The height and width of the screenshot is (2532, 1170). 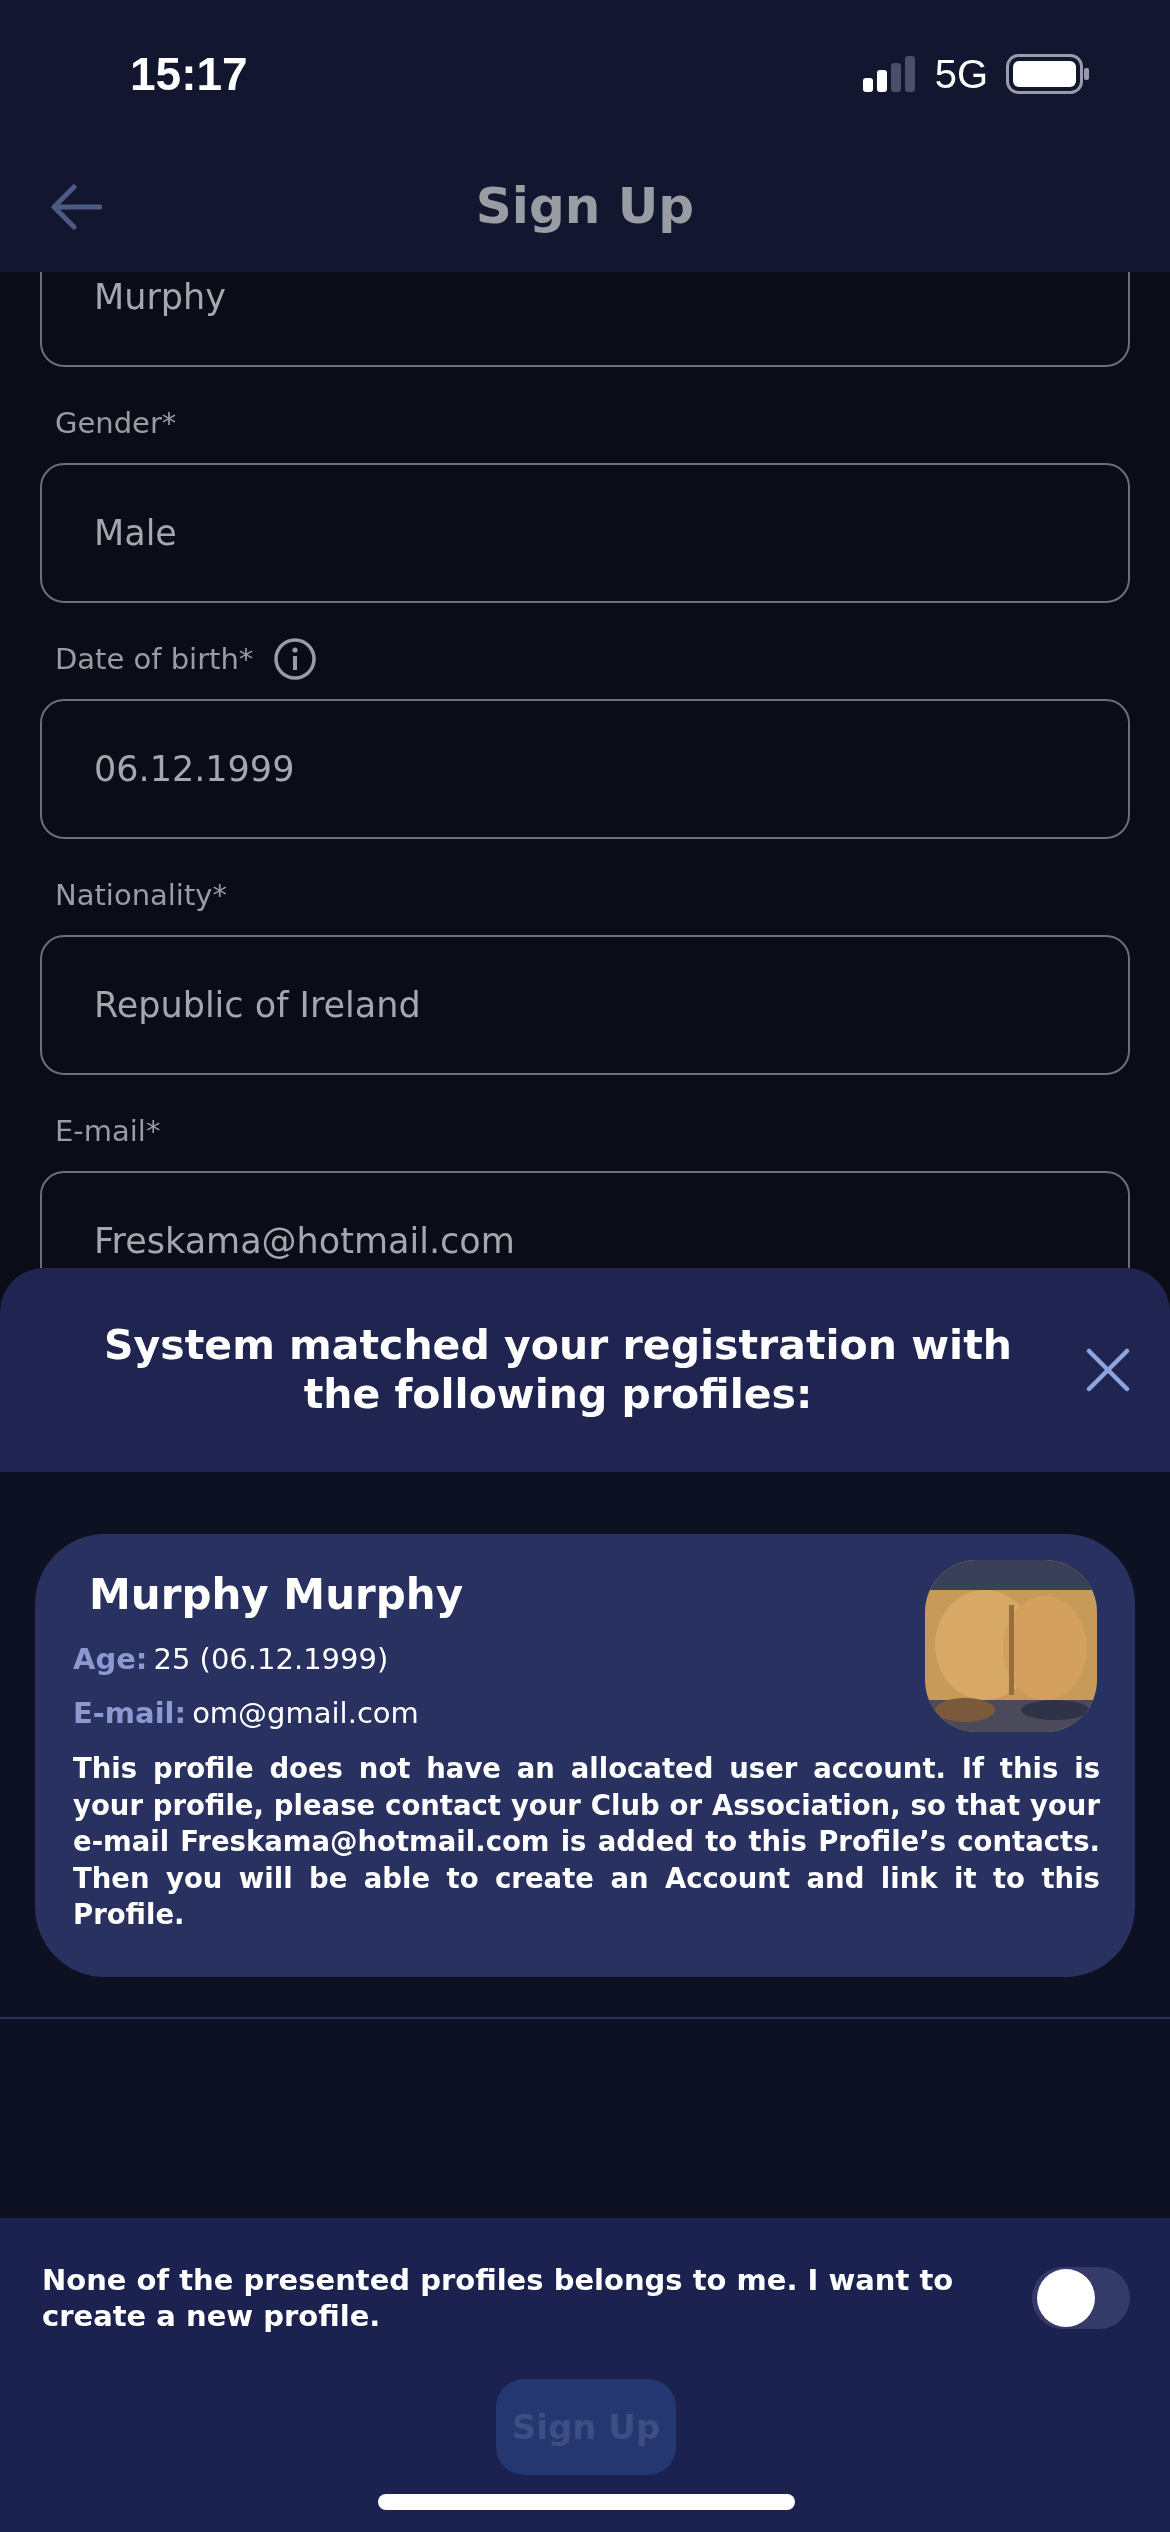 I want to click on input-field: Murphy, so click(x=585, y=319).